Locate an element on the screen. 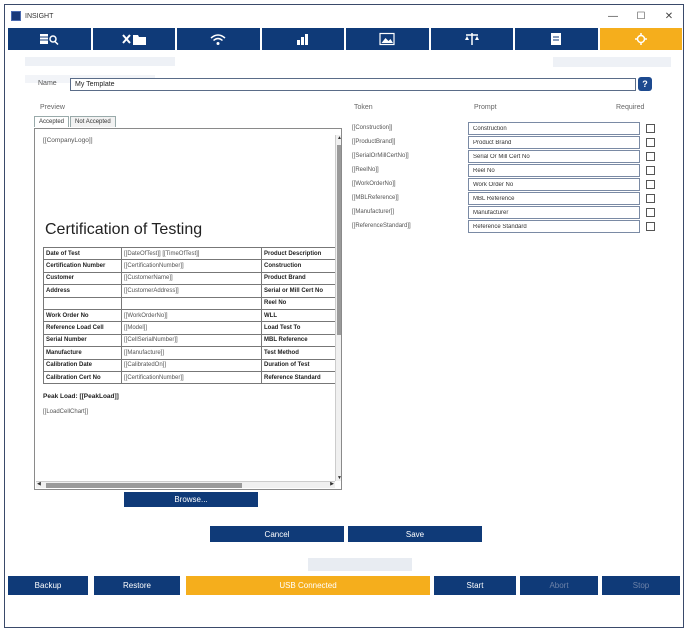 Image resolution: width=688 pixels, height=632 pixels. app-logo-icon is located at coordinates (16, 16).